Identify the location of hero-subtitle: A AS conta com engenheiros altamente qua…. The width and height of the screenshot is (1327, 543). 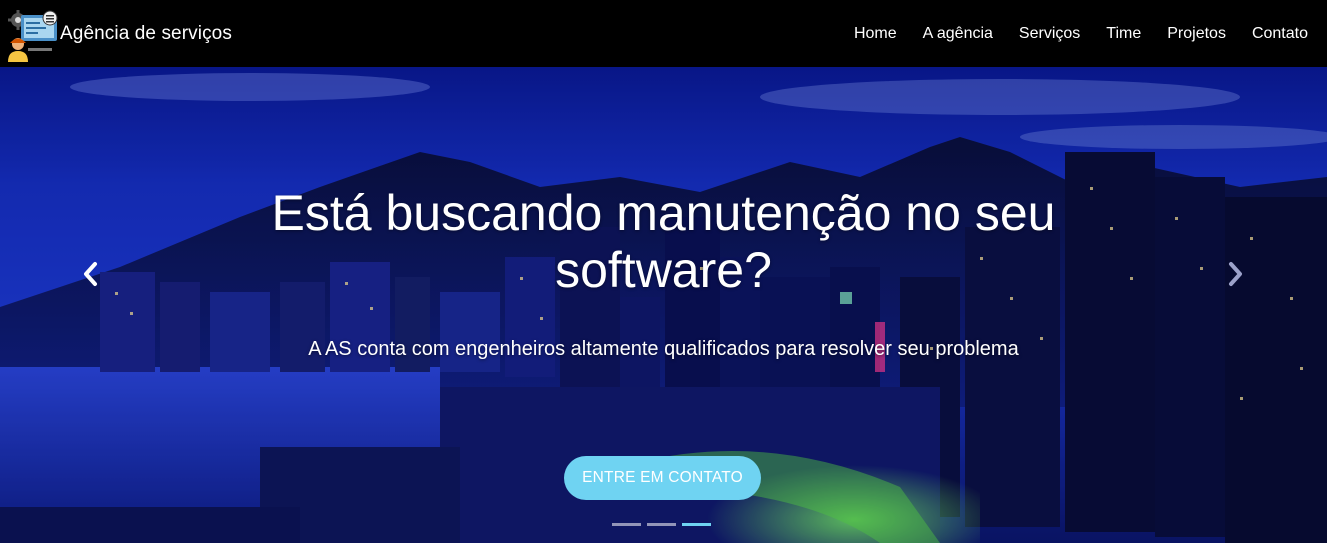
(663, 349).